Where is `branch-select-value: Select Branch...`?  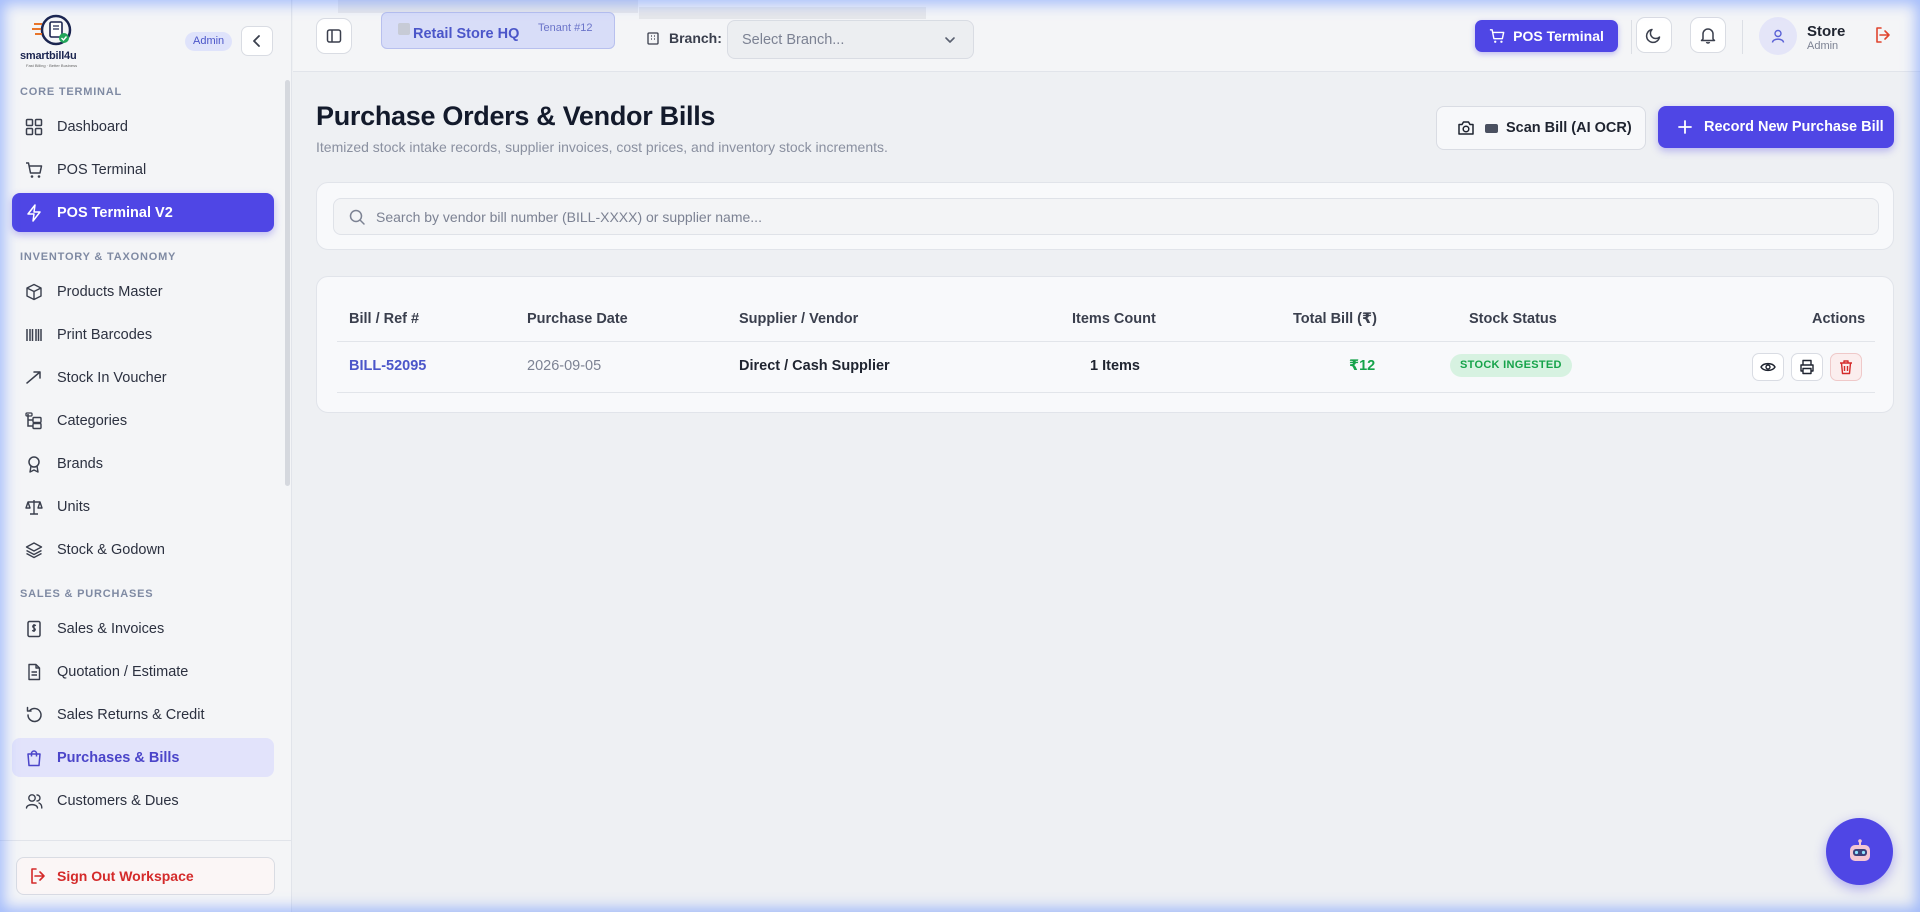
branch-select-value: Select Branch... is located at coordinates (793, 39).